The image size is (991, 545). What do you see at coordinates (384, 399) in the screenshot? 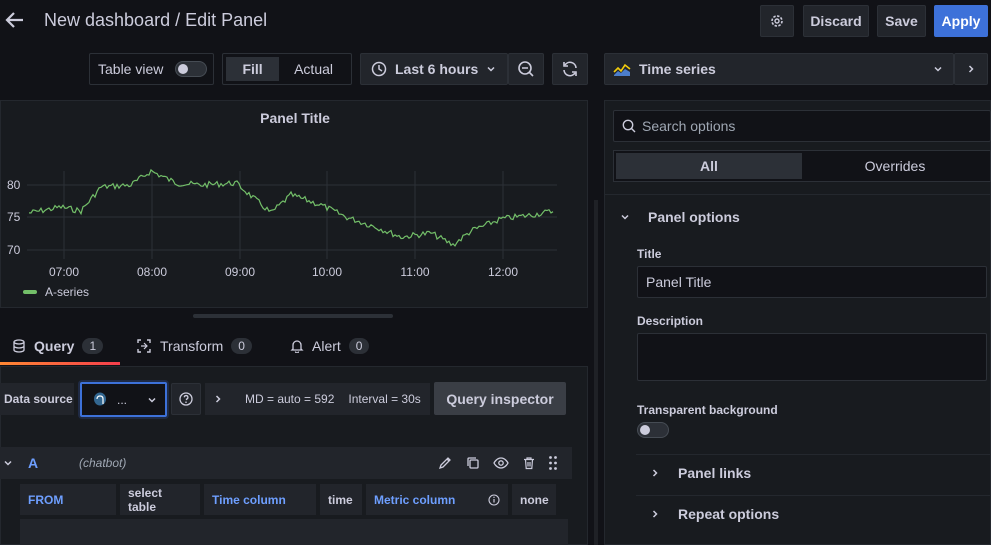
I see `interval-value: Interval = 30s` at bounding box center [384, 399].